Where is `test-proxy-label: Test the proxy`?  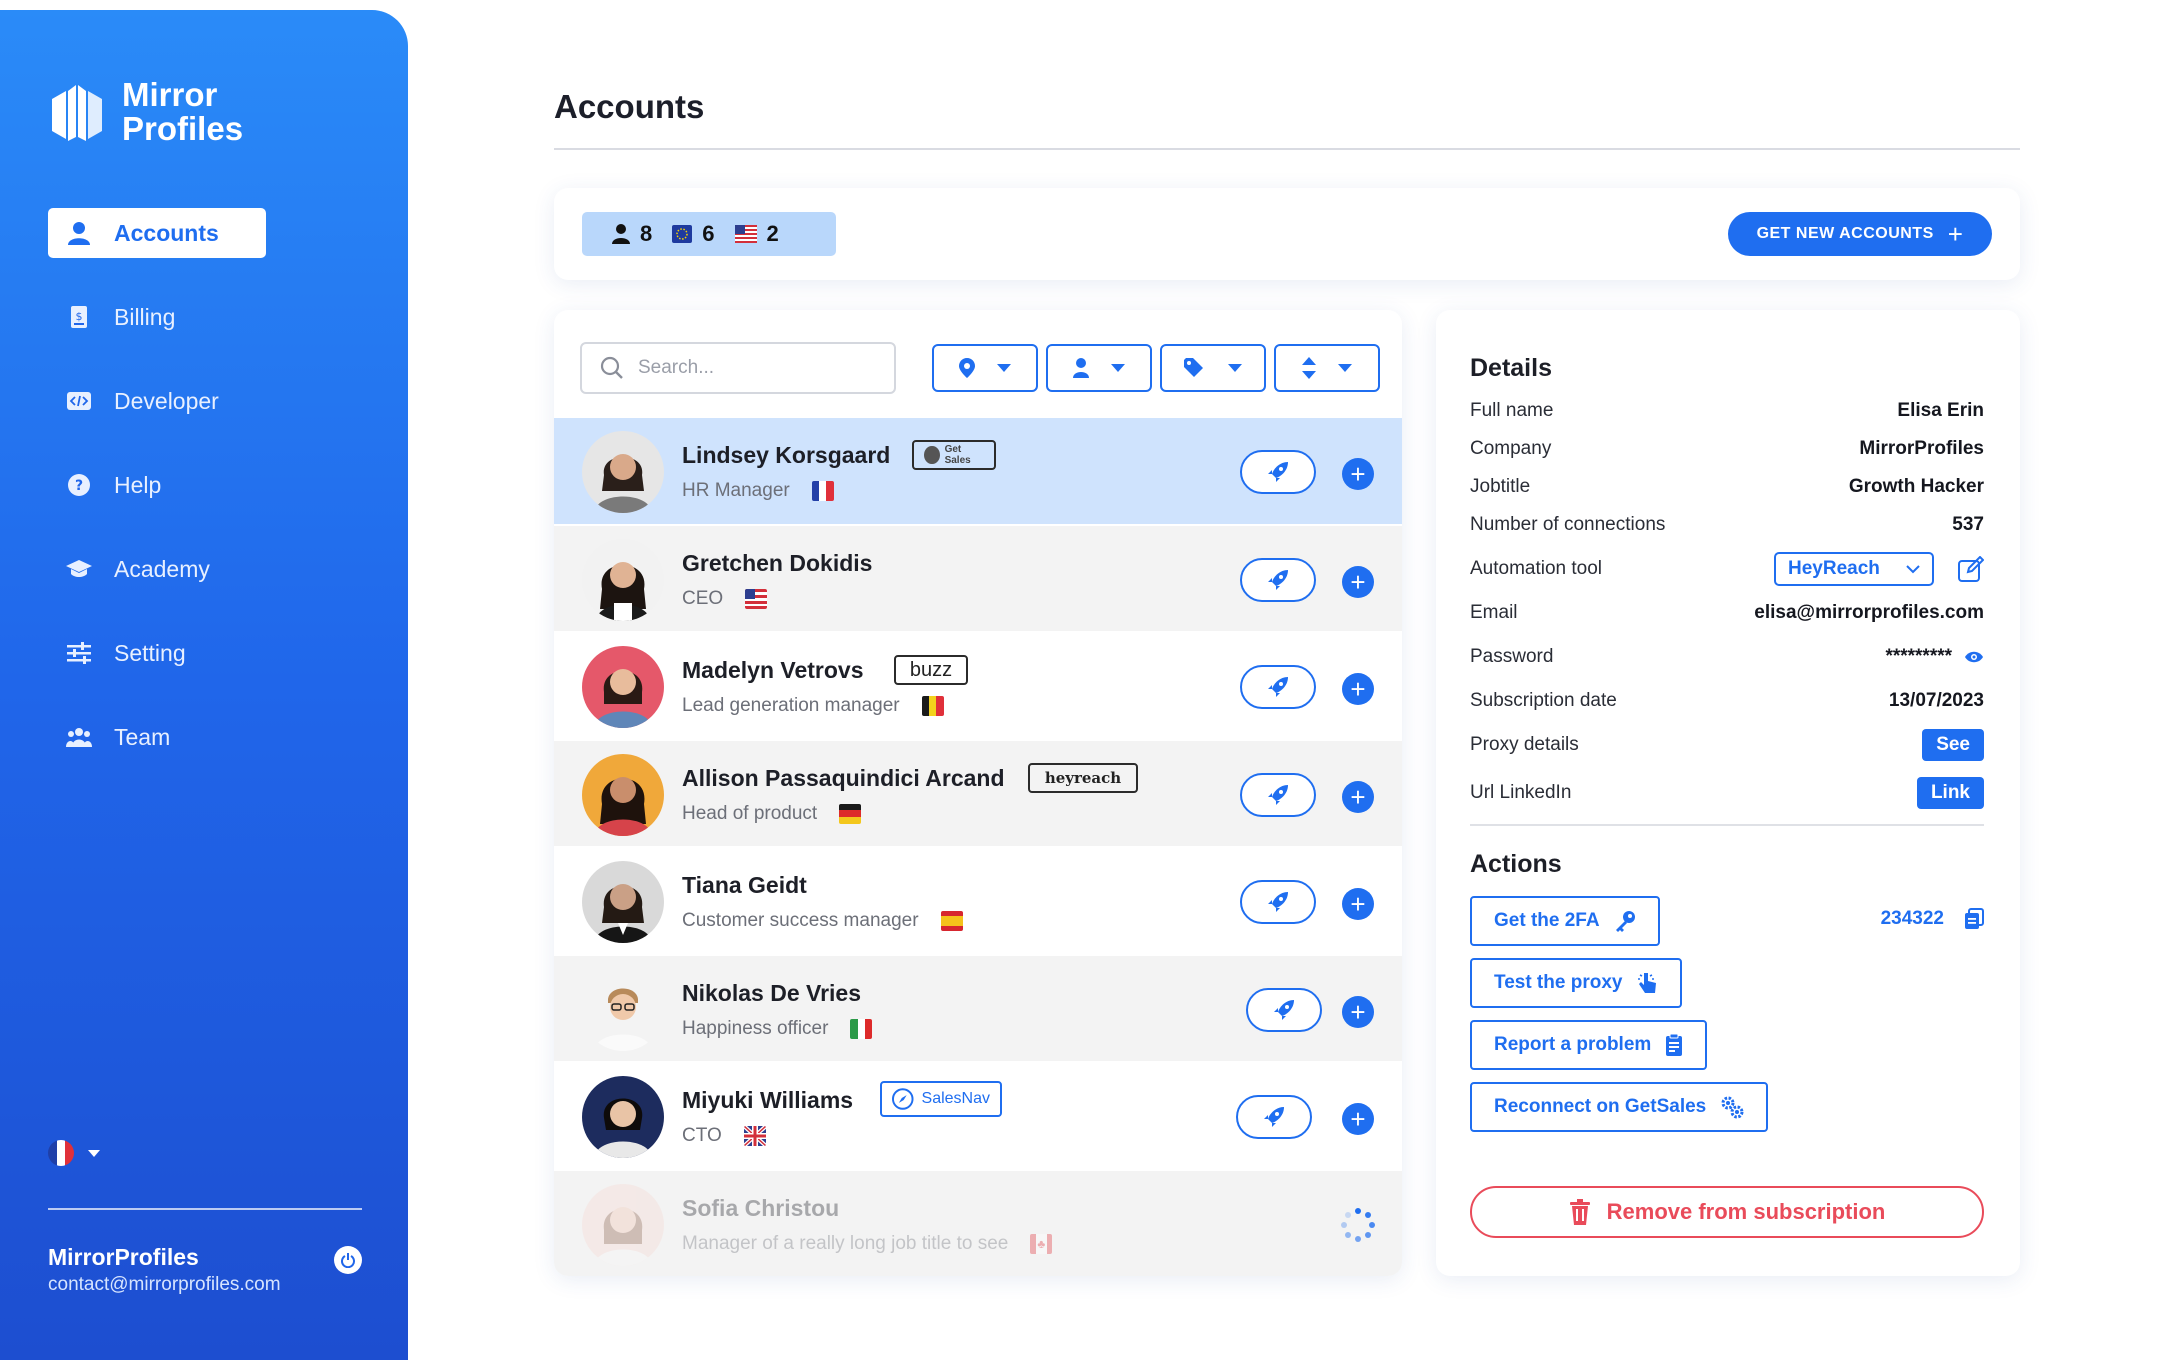 test-proxy-label: Test the proxy is located at coordinates (1558, 982).